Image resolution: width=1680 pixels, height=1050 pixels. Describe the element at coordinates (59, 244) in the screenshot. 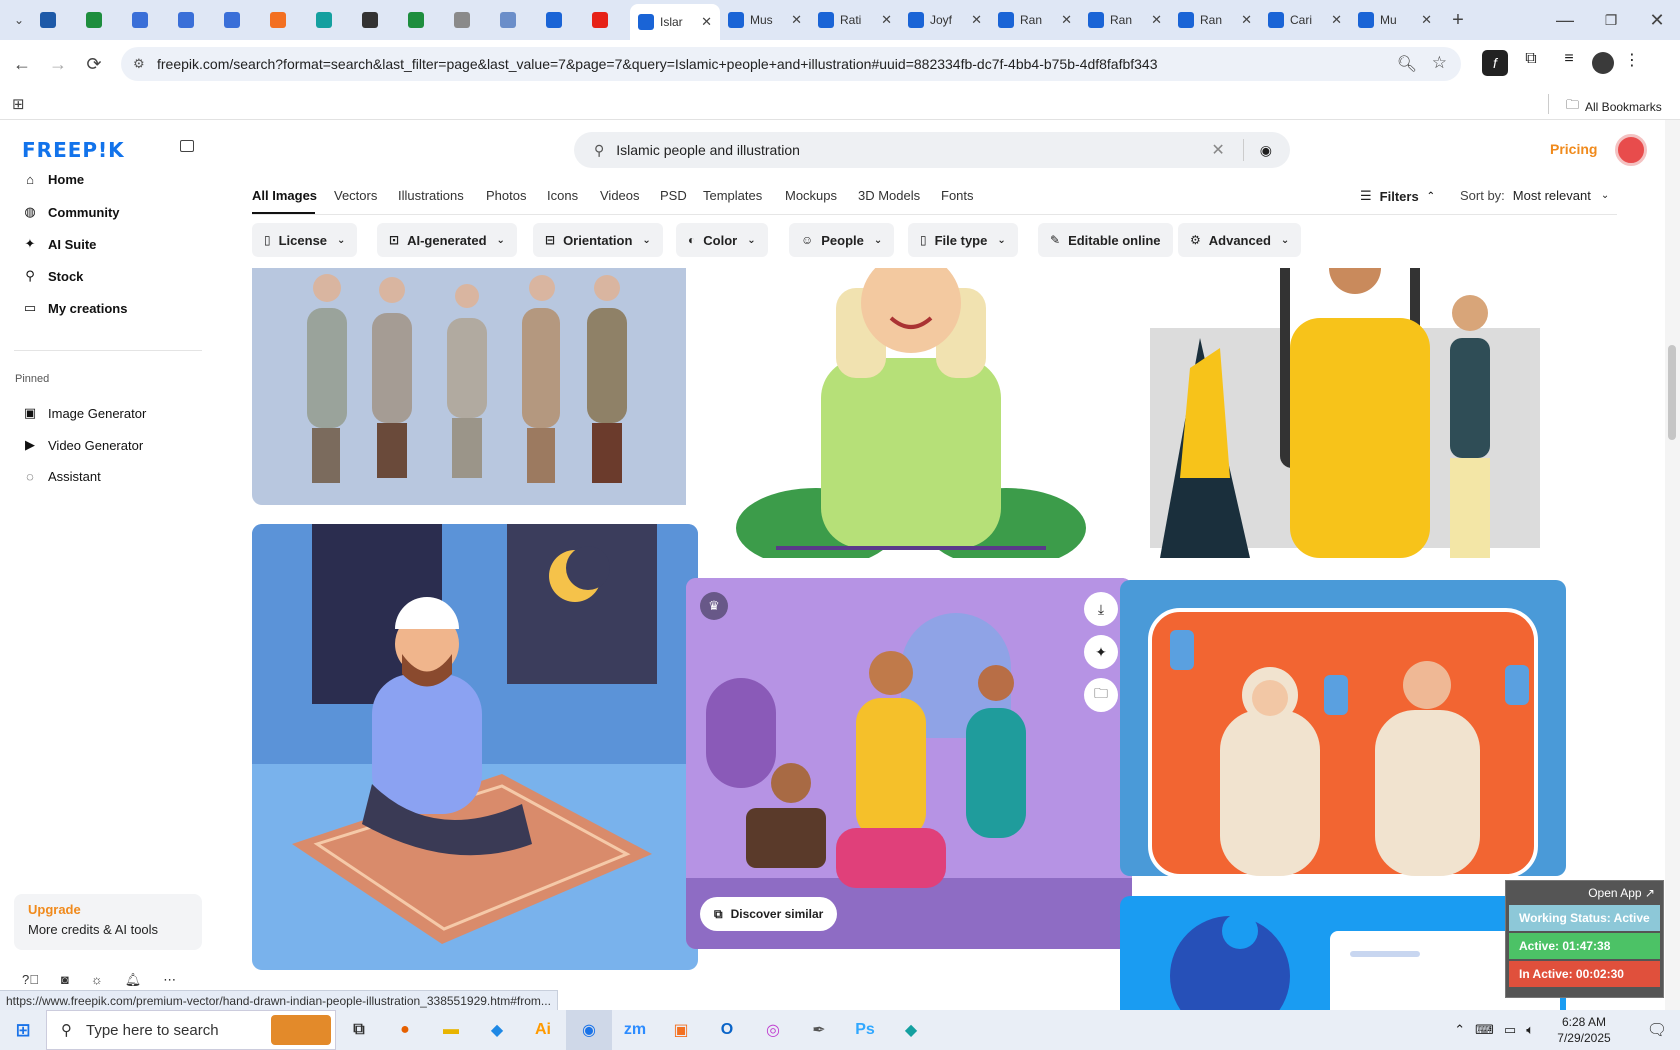

I see `sidebar-item-ai-suite: ✦ AI Suite` at that location.